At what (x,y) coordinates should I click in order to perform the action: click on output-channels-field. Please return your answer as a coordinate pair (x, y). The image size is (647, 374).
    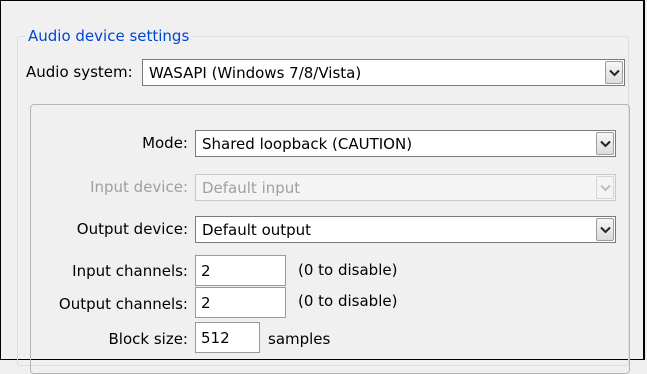
    Looking at the image, I should click on (240, 302).